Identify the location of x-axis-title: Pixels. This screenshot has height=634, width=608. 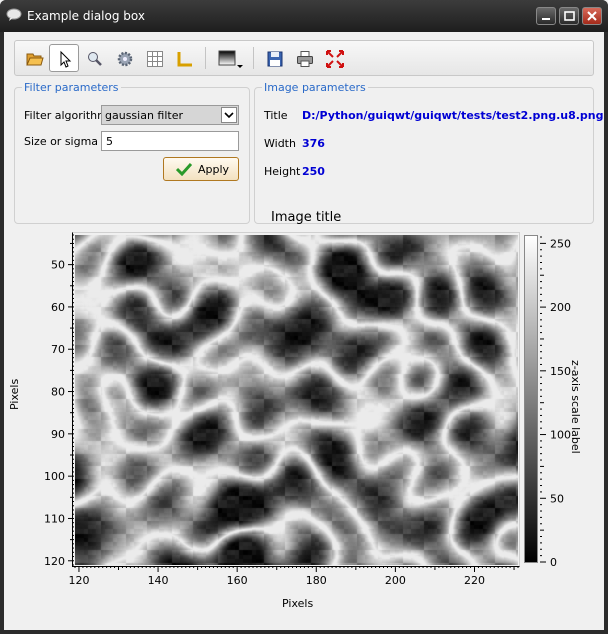
(298, 603).